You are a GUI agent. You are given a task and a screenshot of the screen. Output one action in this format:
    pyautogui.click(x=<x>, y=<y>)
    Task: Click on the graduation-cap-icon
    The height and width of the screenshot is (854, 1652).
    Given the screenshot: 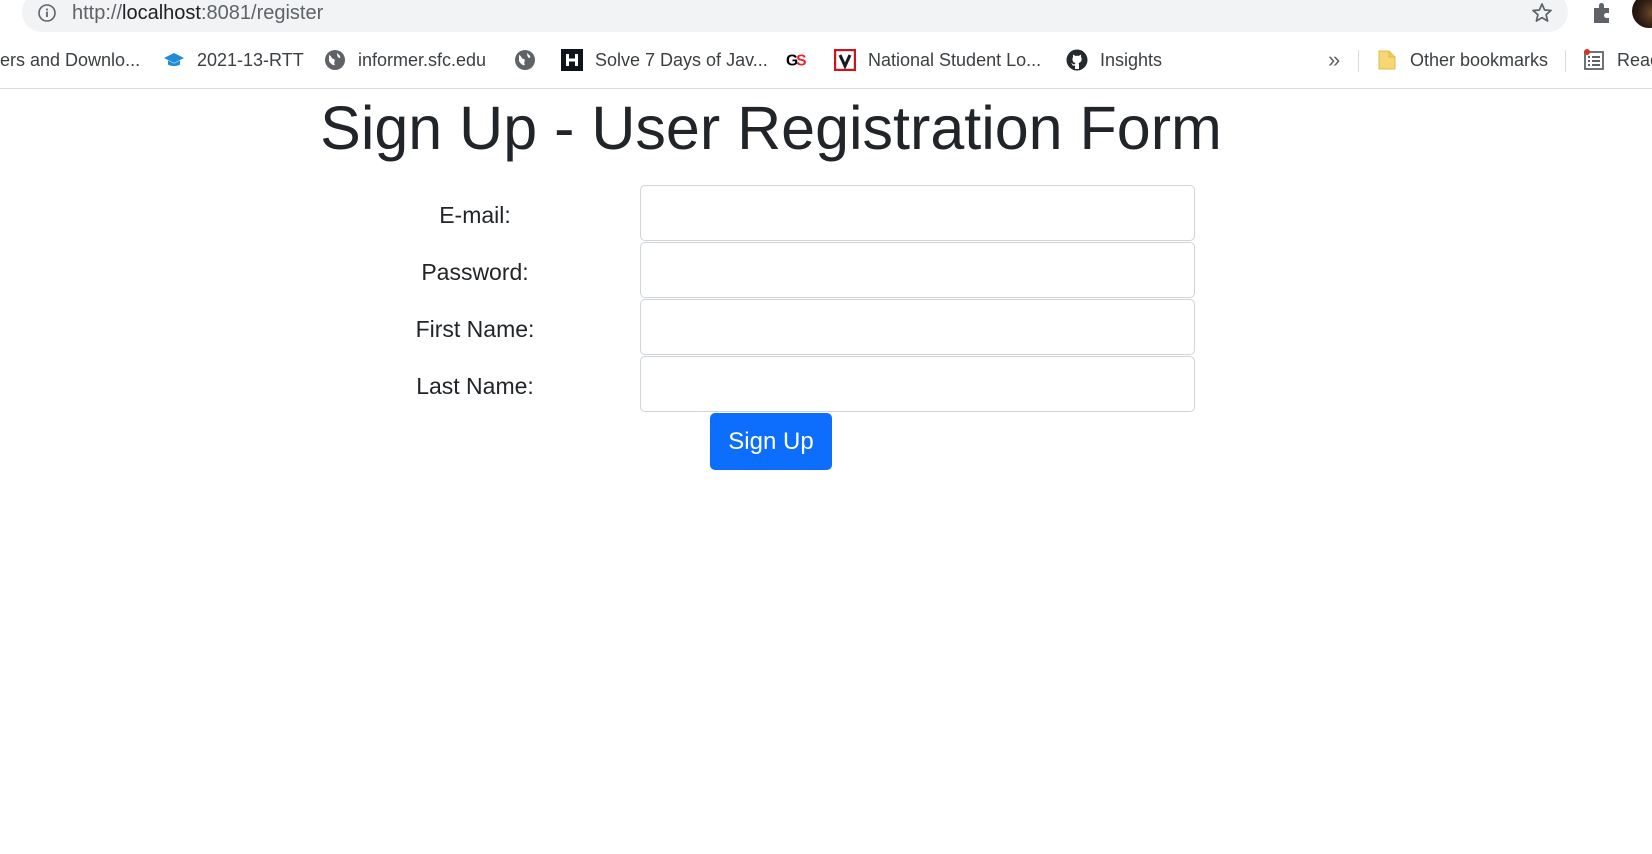 What is the action you would take?
    pyautogui.click(x=174, y=60)
    